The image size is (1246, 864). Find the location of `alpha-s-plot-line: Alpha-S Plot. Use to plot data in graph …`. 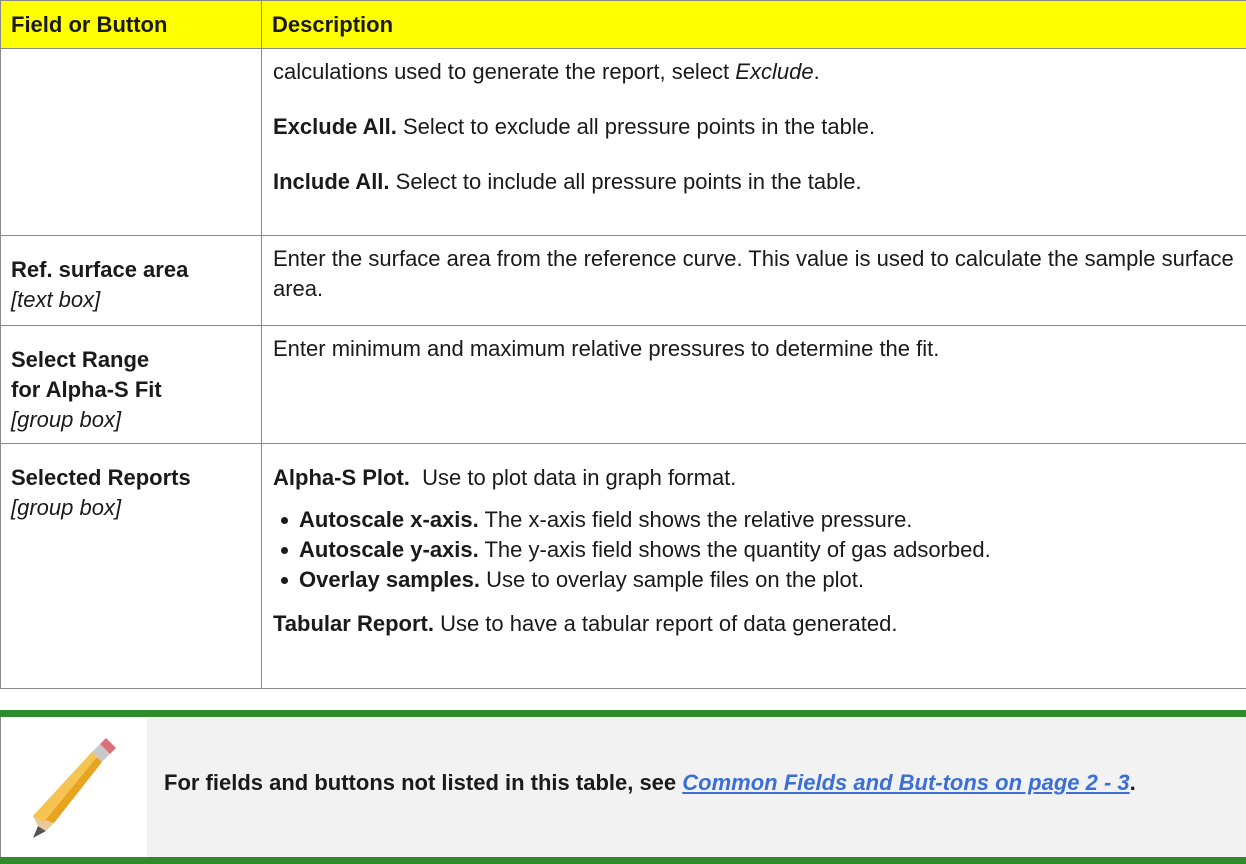

alpha-s-plot-line: Alpha-S Plot. Use to plot data in graph … is located at coordinates (505, 477).